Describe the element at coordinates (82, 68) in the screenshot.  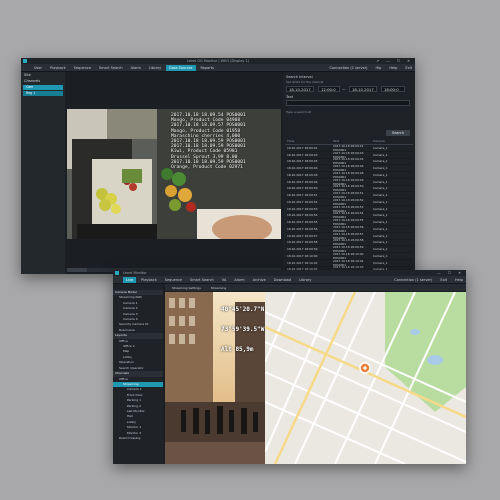
I see `w1-tab-sequence: Sequence` at that location.